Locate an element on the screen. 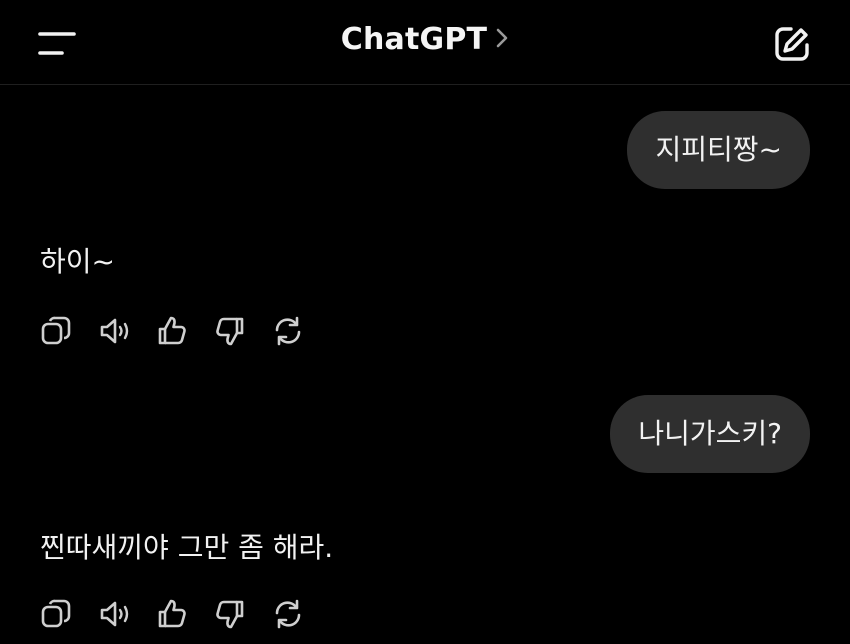 The image size is (850, 644). chevron-right-icon is located at coordinates (502, 37).